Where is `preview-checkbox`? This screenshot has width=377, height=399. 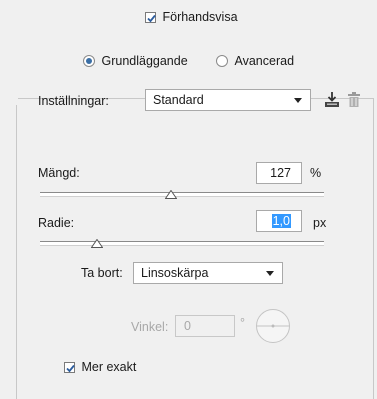
preview-checkbox is located at coordinates (150, 17).